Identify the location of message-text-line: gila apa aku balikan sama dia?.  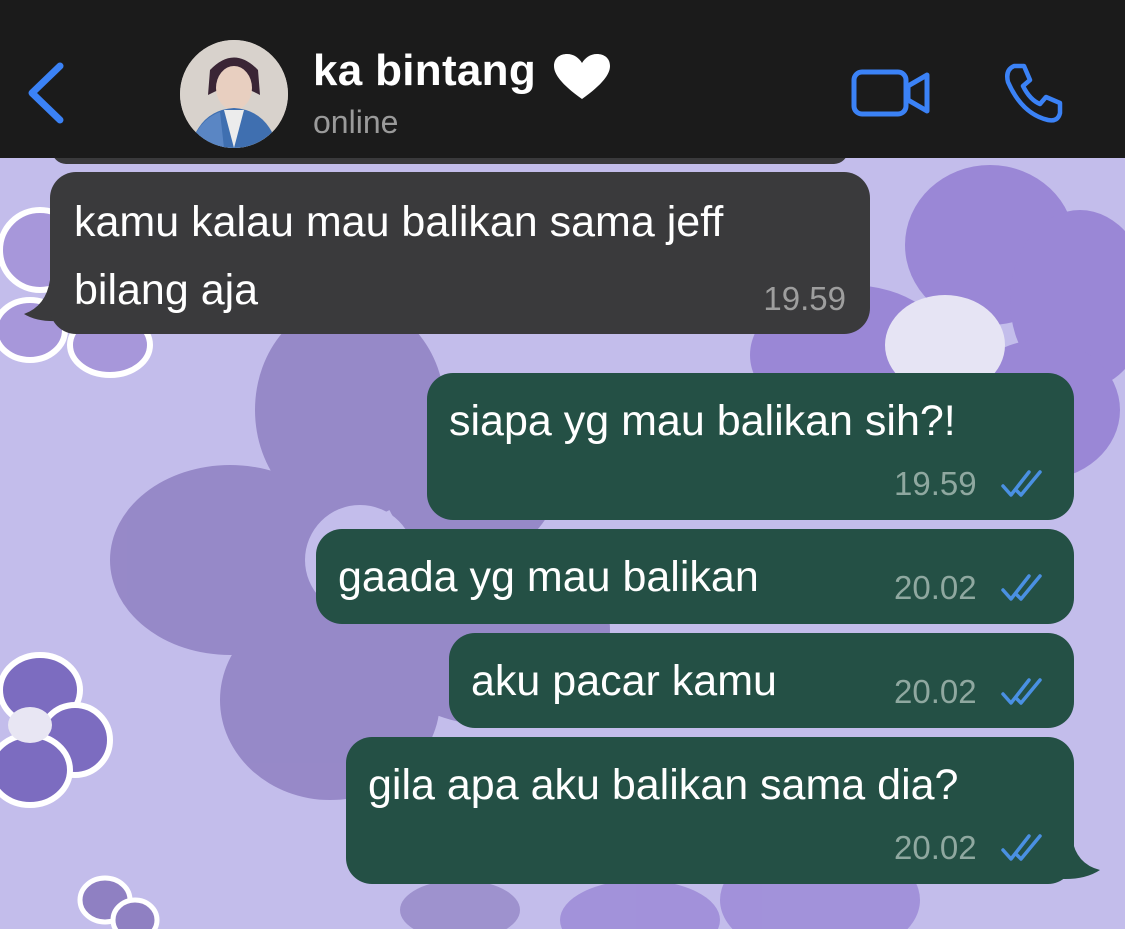
(663, 785).